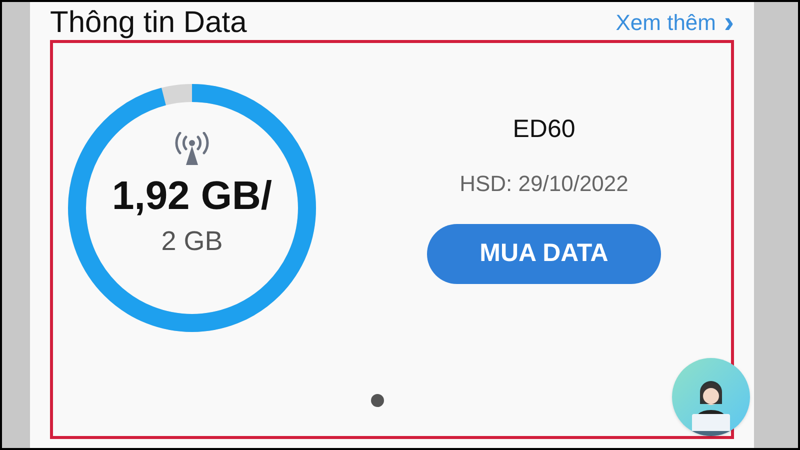  I want to click on chevron-right-icon: ›, so click(729, 23).